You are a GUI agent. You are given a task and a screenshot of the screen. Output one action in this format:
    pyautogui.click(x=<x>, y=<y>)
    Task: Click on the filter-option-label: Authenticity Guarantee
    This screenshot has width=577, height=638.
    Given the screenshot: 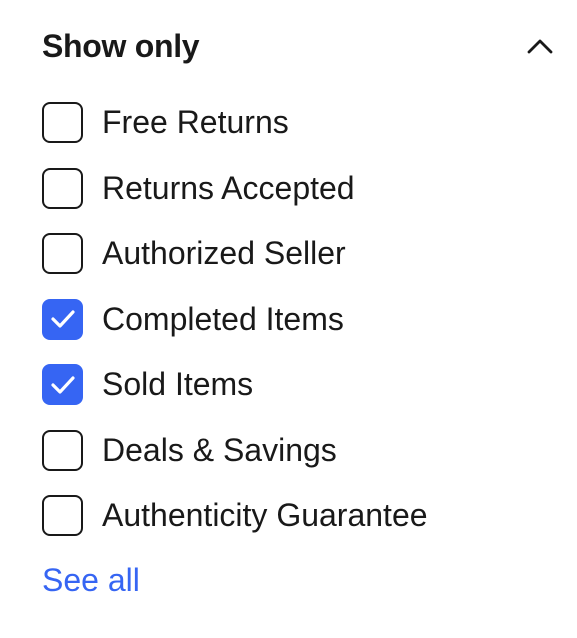 What is the action you would take?
    pyautogui.click(x=265, y=515)
    